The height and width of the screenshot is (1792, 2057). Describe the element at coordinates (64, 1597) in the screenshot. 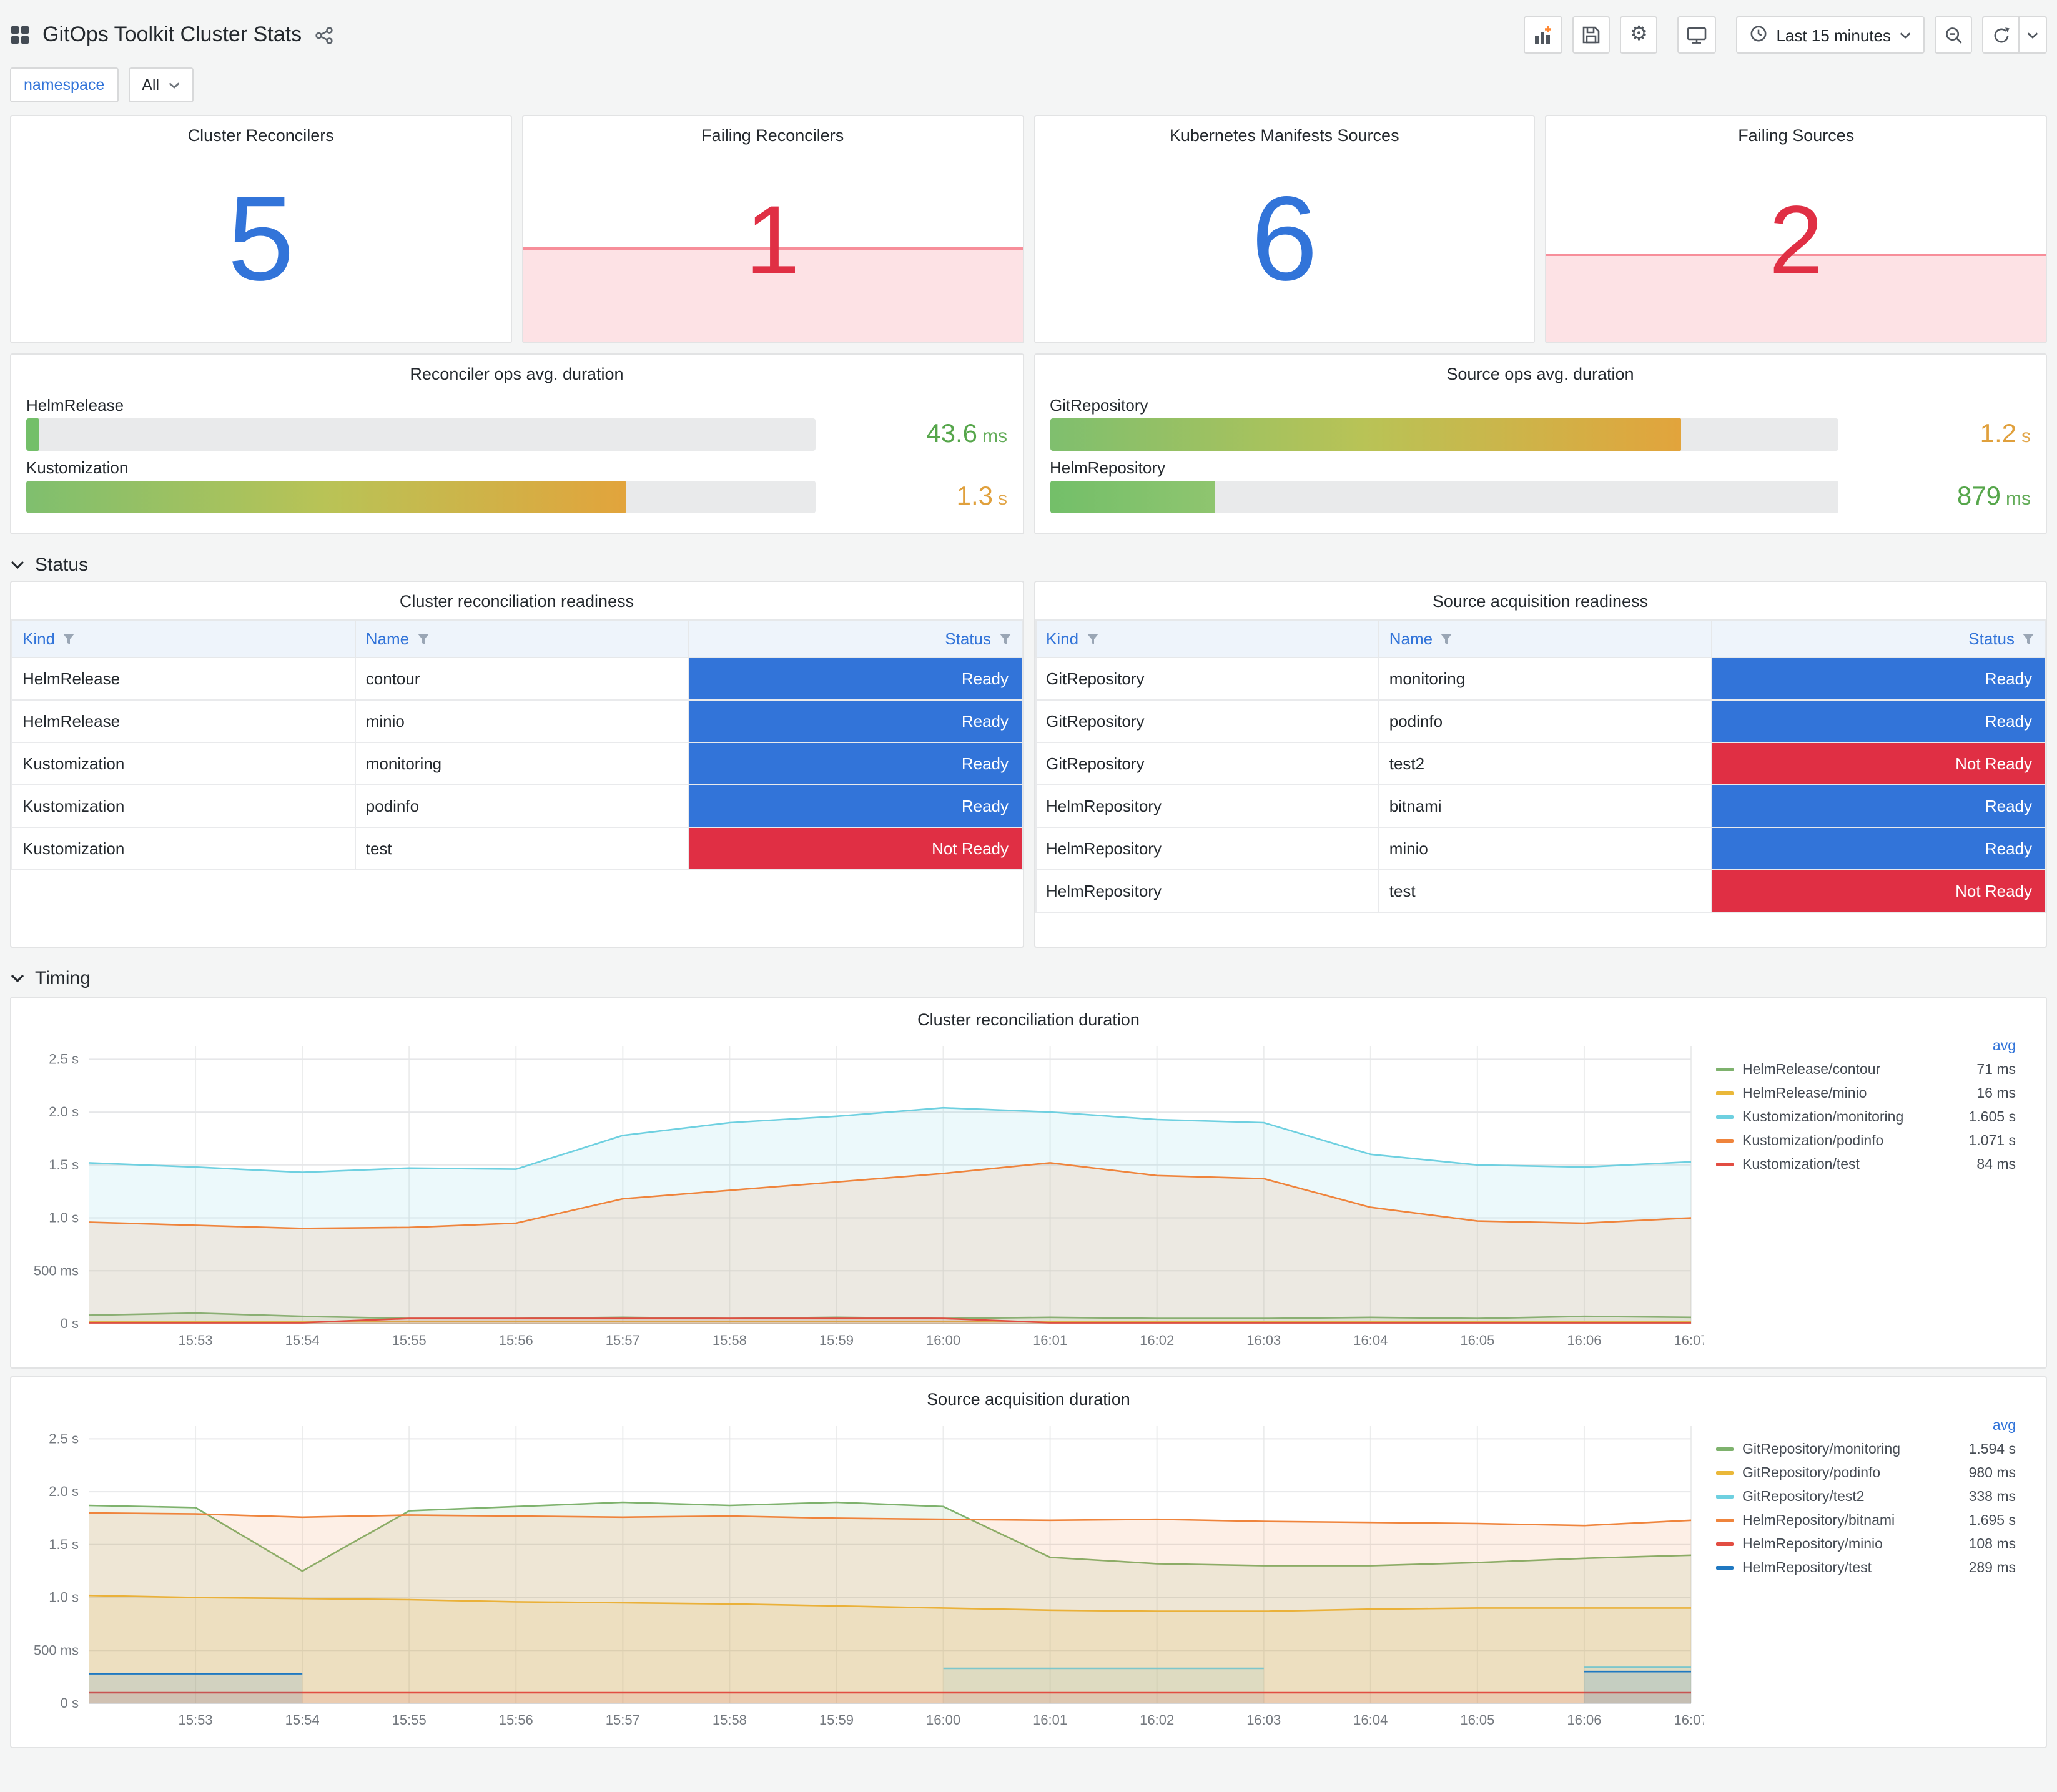

I see `svg-text: 1.0 s` at that location.